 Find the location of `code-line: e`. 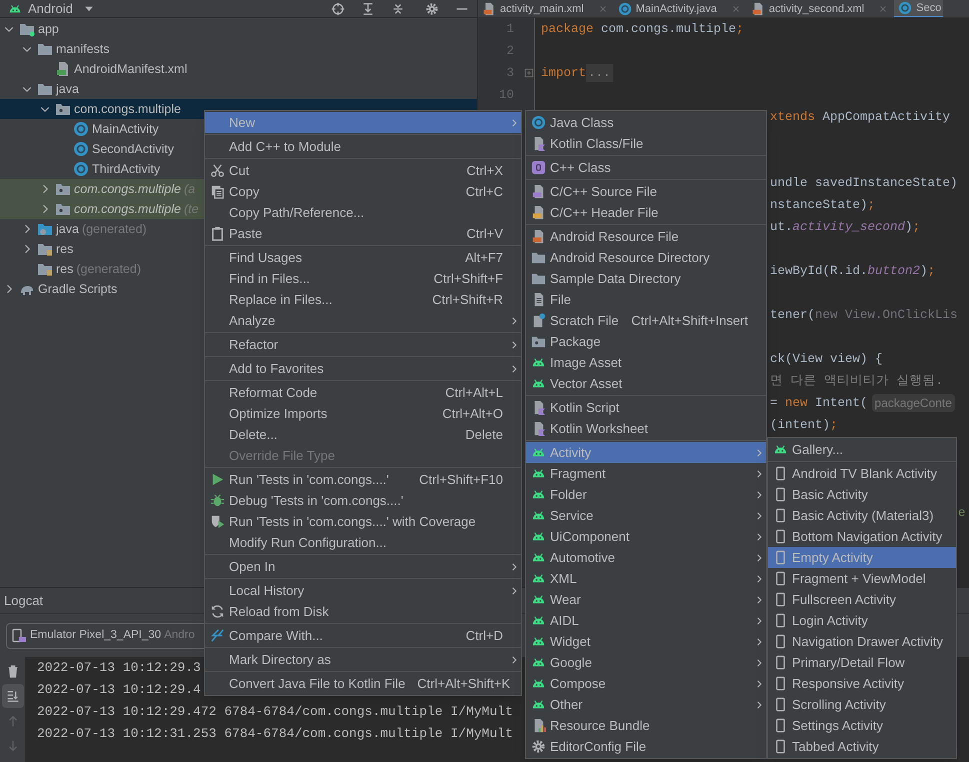

code-line: e is located at coordinates (962, 513).